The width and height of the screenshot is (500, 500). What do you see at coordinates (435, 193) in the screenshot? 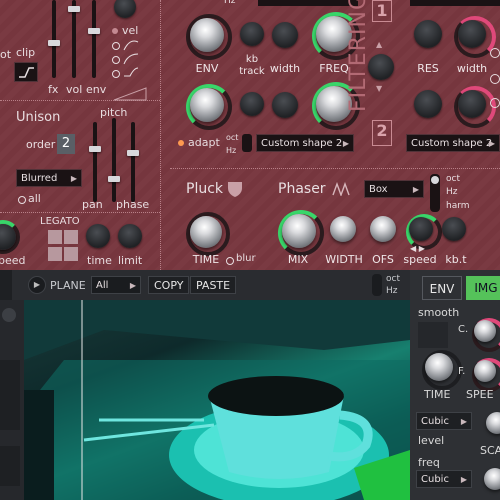
I see `oct-hz-harm-switch` at bounding box center [435, 193].